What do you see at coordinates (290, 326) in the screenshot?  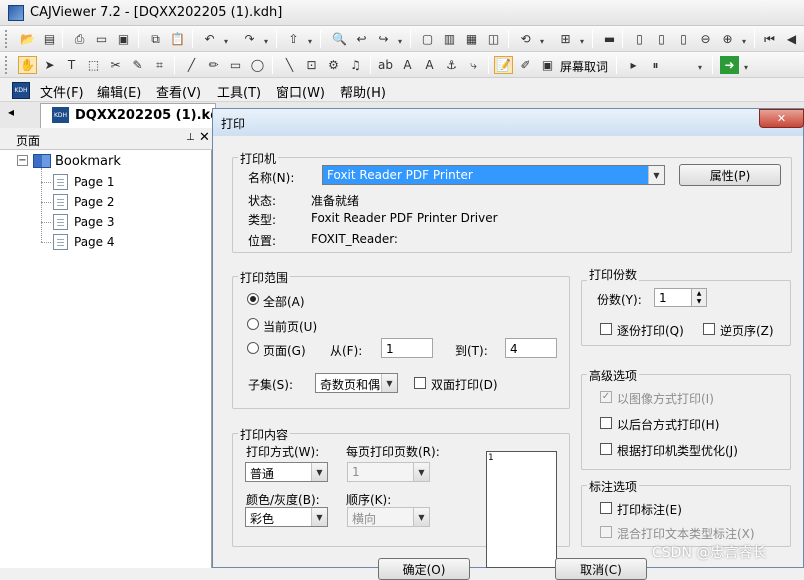 I see `range-current-label: 当前页(U)` at bounding box center [290, 326].